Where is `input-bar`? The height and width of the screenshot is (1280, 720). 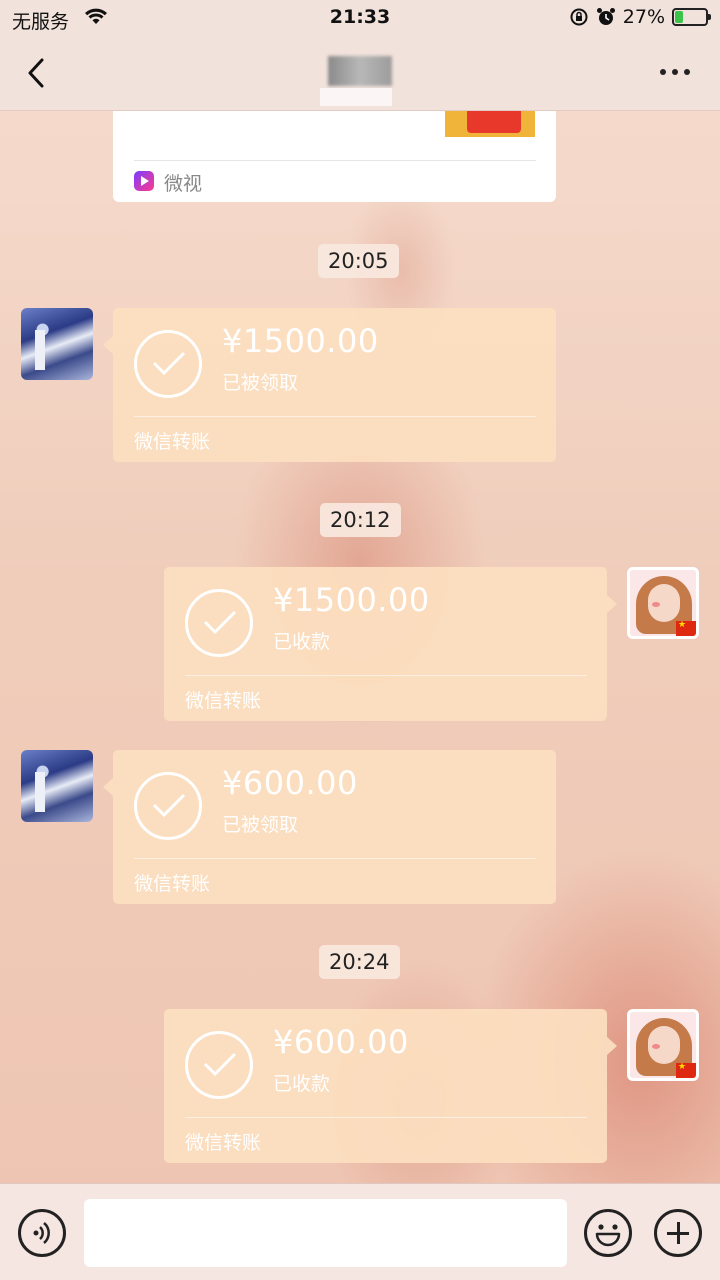 input-bar is located at coordinates (360, 1231).